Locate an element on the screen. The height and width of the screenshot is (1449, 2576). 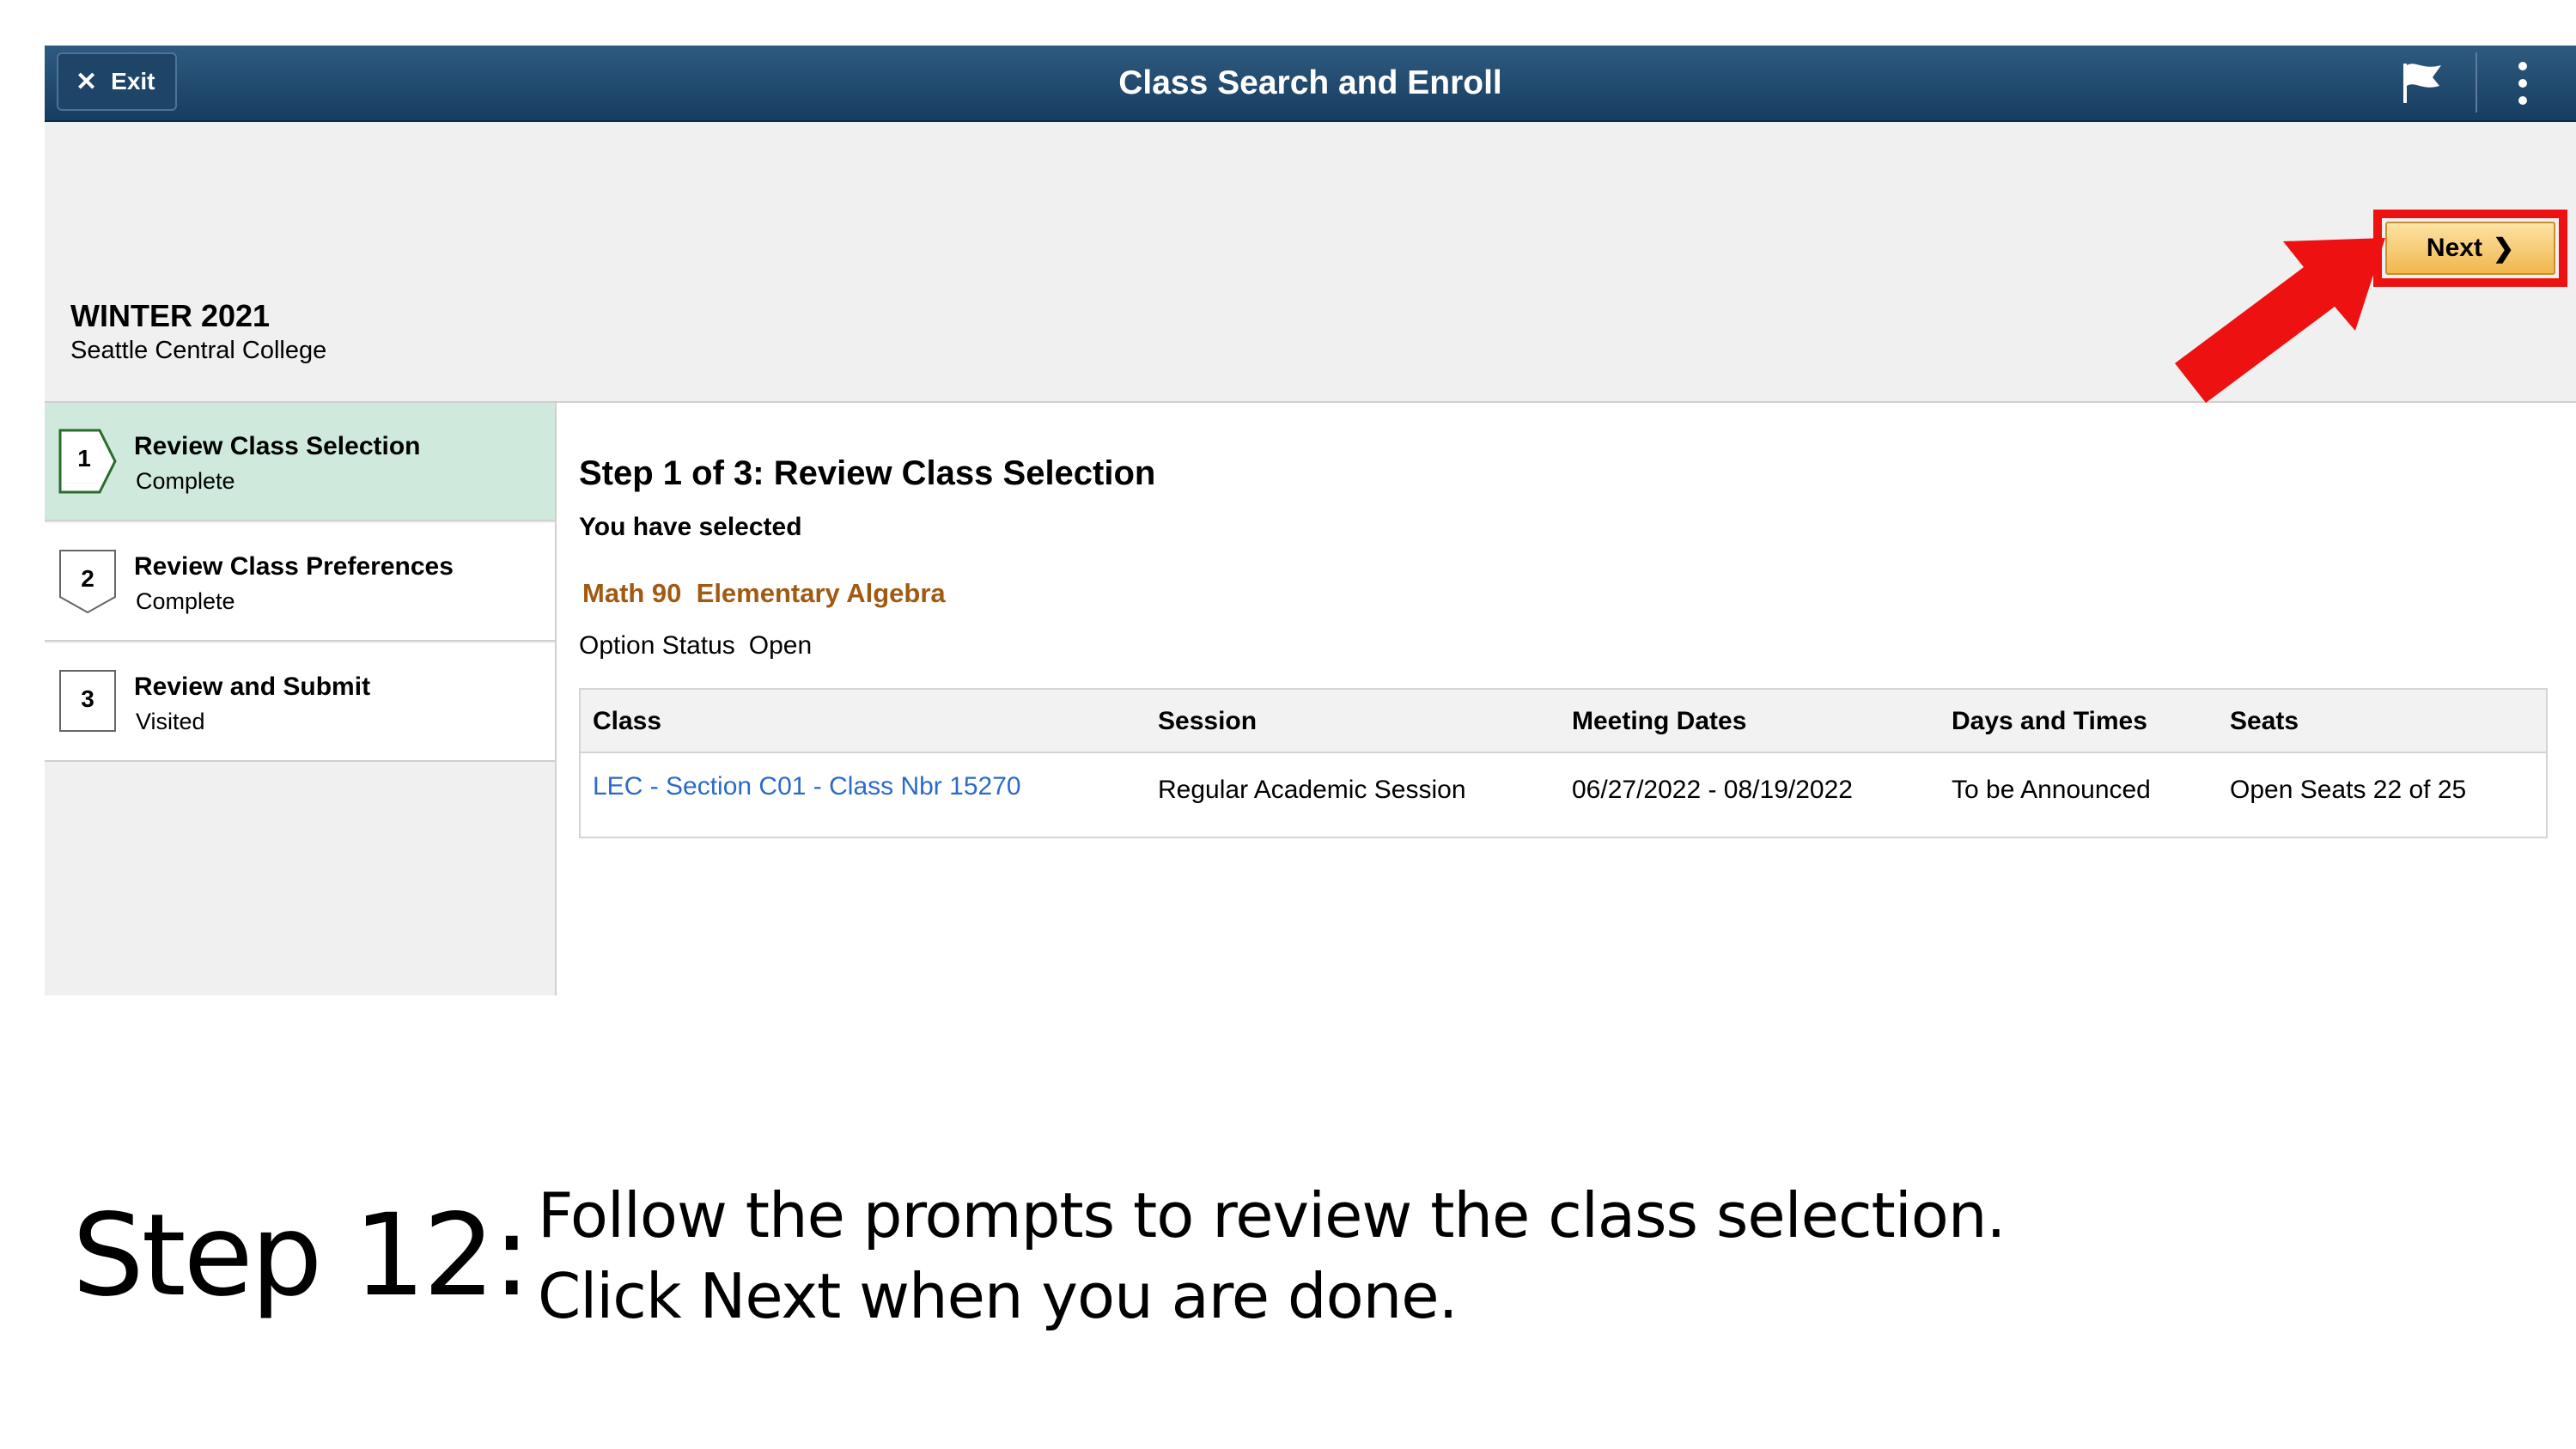
days-times-cell: To be Announced is located at coordinates (2051, 790).